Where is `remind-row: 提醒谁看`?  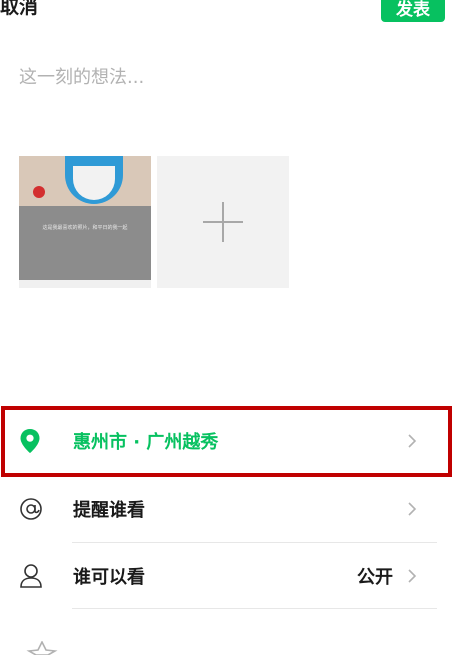 remind-row: 提醒谁看 is located at coordinates (228, 509).